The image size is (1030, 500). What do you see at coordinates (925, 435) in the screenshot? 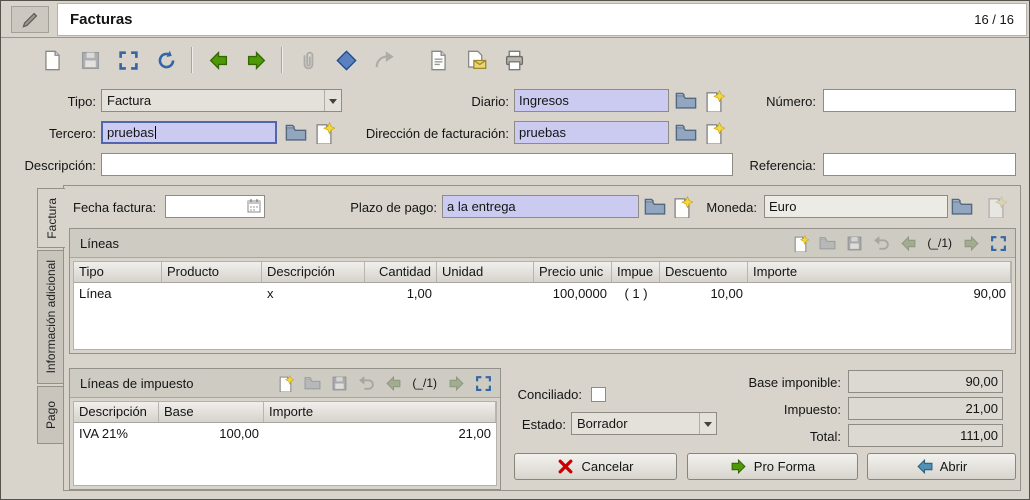
I see `total-field: 111,00` at bounding box center [925, 435].